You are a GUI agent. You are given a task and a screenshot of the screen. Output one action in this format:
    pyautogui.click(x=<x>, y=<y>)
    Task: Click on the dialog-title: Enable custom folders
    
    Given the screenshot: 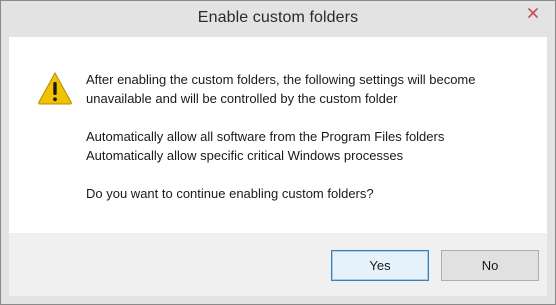 What is the action you would take?
    pyautogui.click(x=278, y=17)
    